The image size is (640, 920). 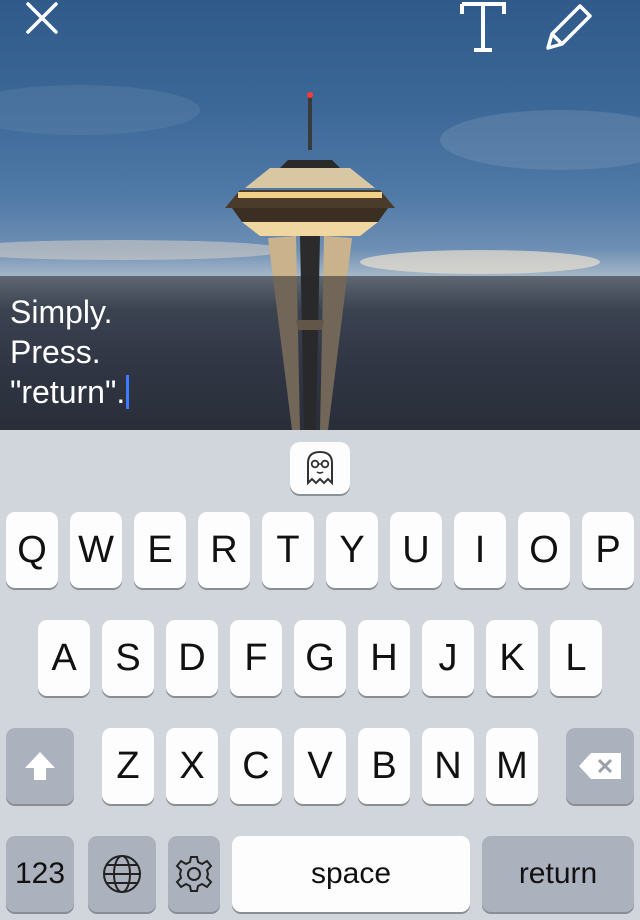 I want to click on shift-arrow-icon, so click(x=40, y=766).